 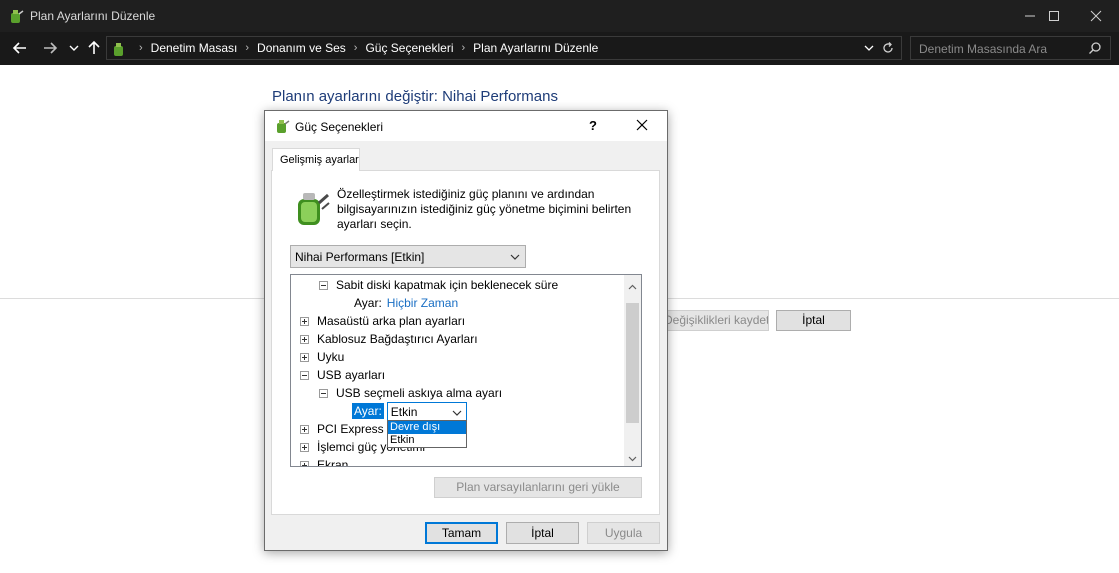 I want to click on recent-locations-chevron-icon, so click(x=74, y=48).